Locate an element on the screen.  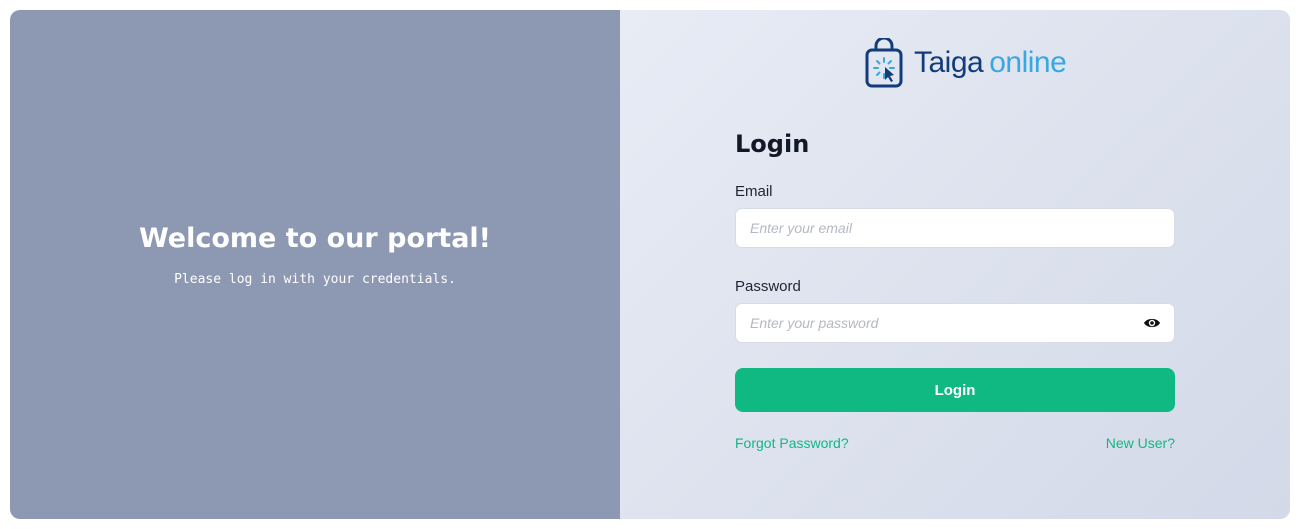
email-label: Email is located at coordinates (754, 191).